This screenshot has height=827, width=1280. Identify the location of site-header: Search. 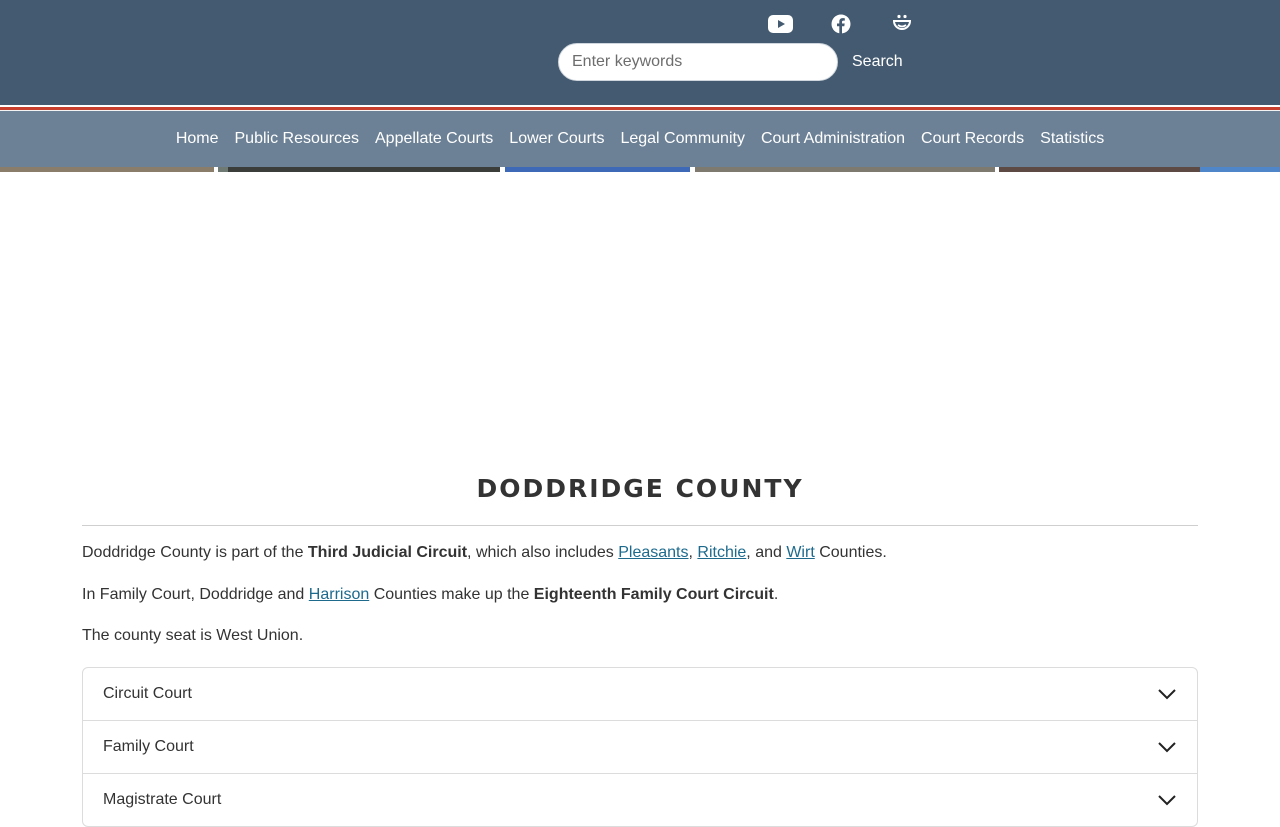
(640, 52).